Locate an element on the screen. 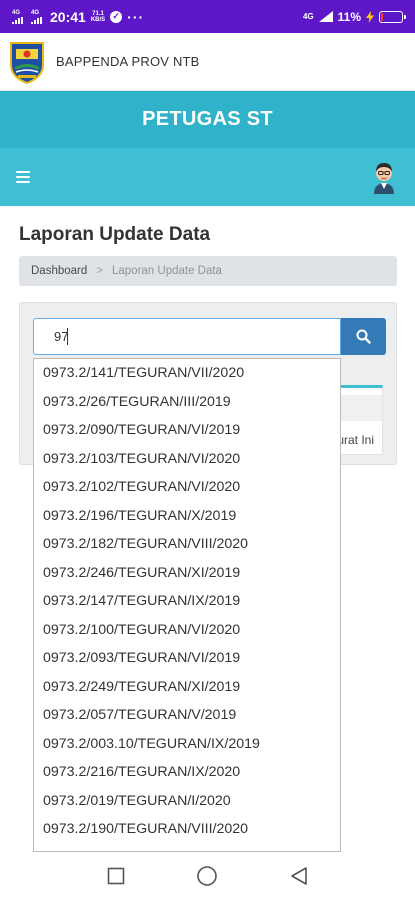 This screenshot has height=900, width=415. suggestion-item: 0973.2/102/TEGURAN/VI/2020 is located at coordinates (187, 487).